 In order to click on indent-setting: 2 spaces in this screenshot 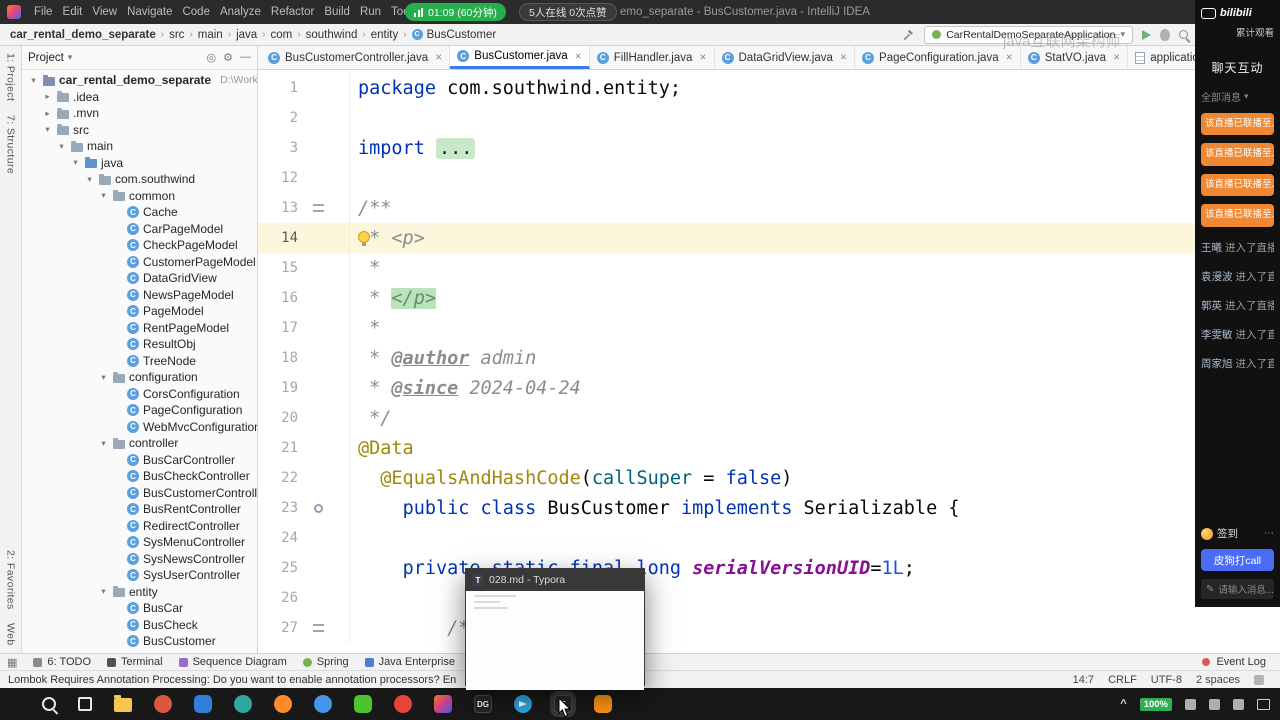, I will do `click(1218, 680)`.